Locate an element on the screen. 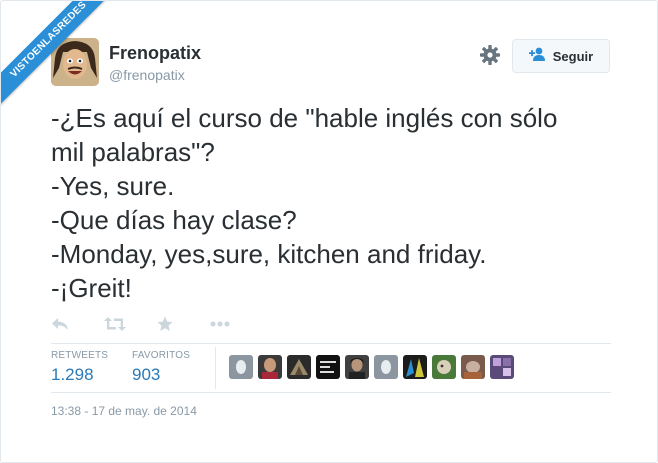 The width and height of the screenshot is (658, 463). add-user-icon is located at coordinates (537, 56).